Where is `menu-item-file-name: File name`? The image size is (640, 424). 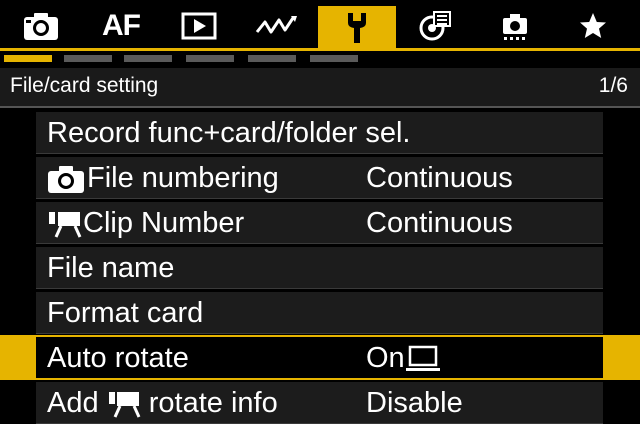 menu-item-file-name: File name is located at coordinates (319, 268).